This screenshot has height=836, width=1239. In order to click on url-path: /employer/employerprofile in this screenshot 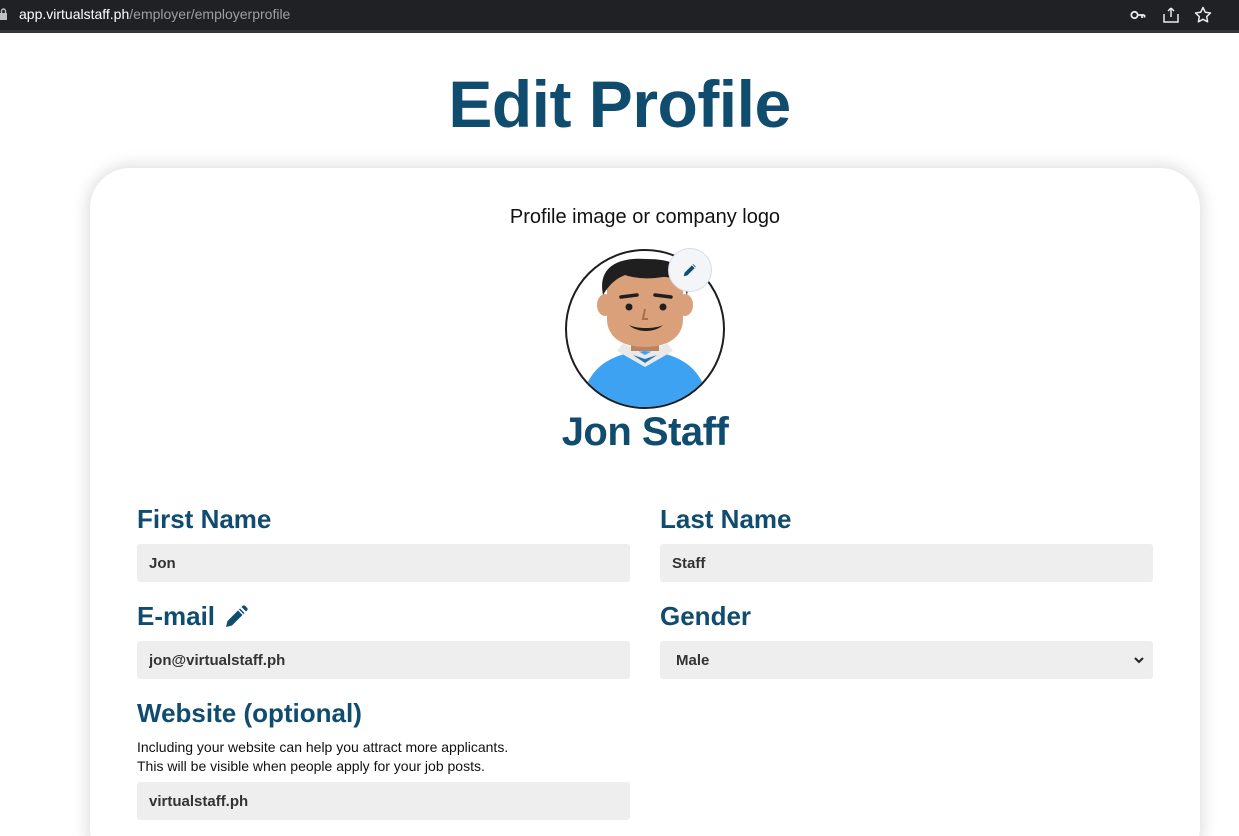, I will do `click(210, 14)`.